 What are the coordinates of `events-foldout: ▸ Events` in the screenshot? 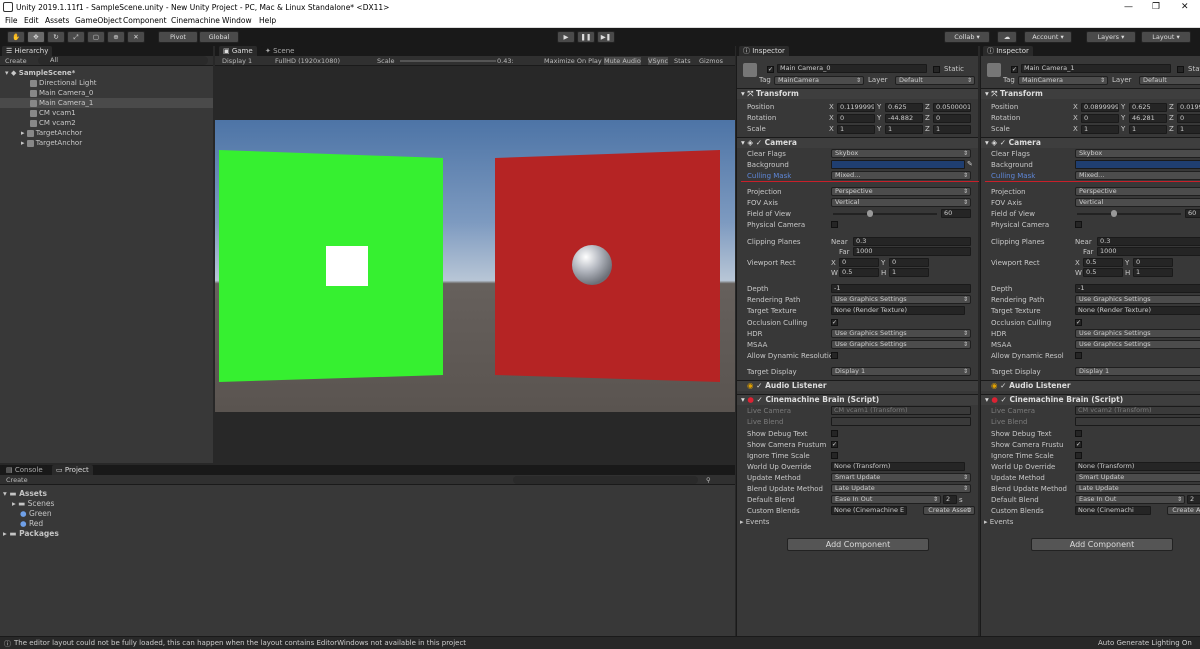 It's located at (754, 522).